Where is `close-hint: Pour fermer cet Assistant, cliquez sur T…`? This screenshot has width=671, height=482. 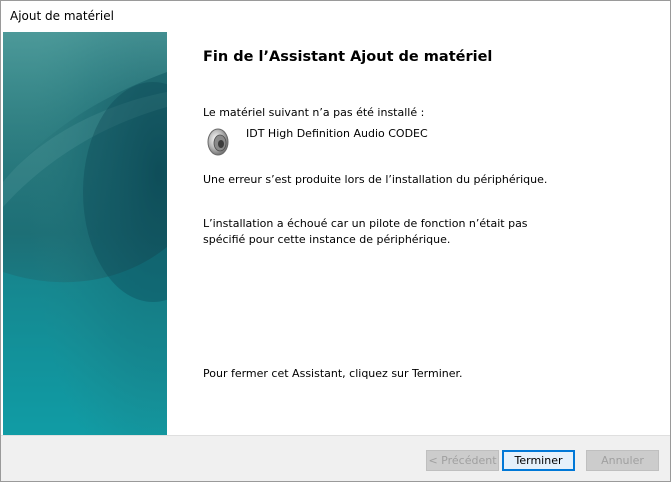 close-hint: Pour fermer cet Assistant, cliquez sur T… is located at coordinates (333, 373).